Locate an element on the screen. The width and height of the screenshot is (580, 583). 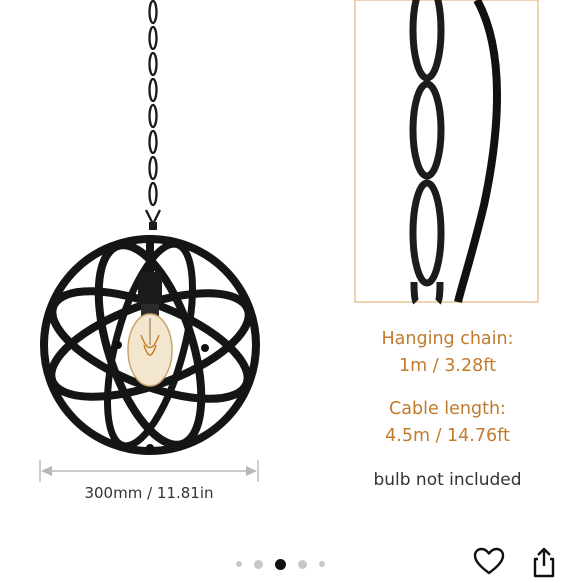
pagination-dot-active is located at coordinates (280, 564).